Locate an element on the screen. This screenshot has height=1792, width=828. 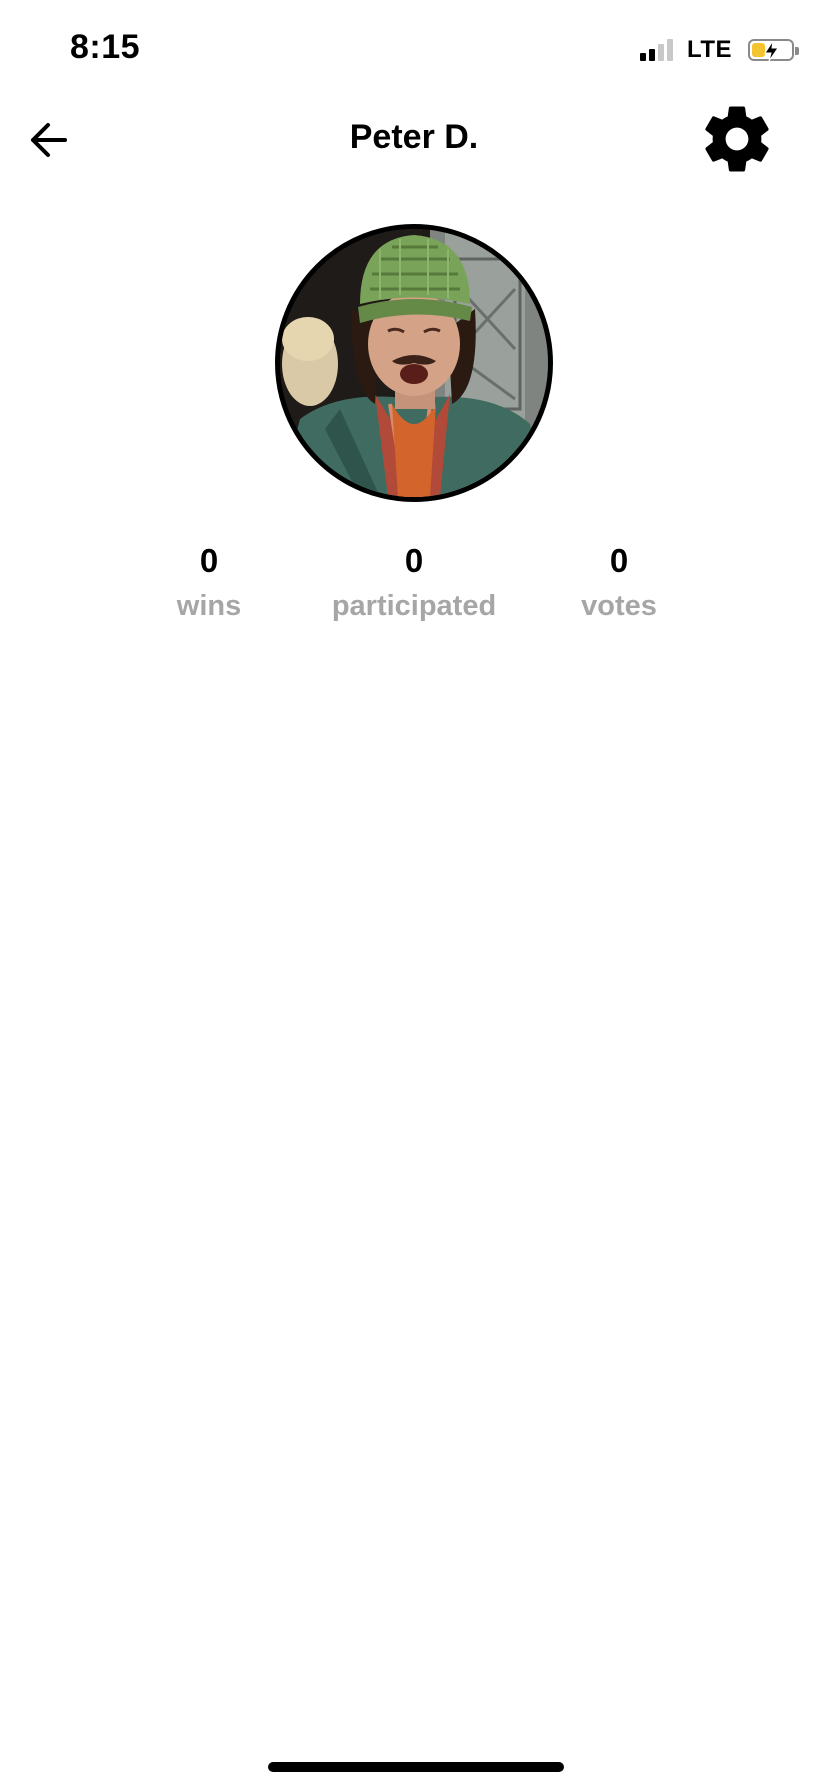
stat-votes: 0 votes is located at coordinates (619, 582).